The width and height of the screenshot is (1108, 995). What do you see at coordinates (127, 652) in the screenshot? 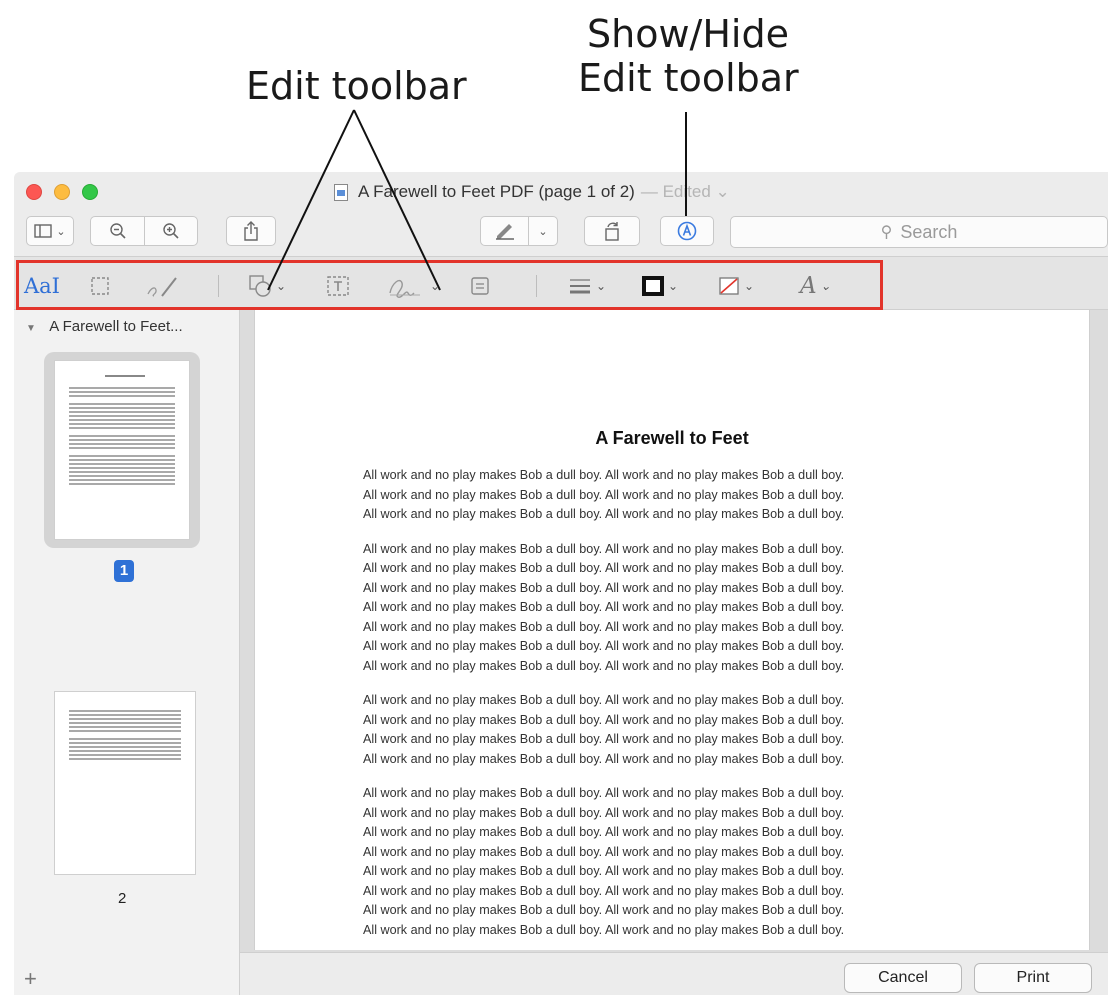
I see `thumbnail-sidebar: ▼ A Farewell to Feet... 1 2 +` at bounding box center [127, 652].